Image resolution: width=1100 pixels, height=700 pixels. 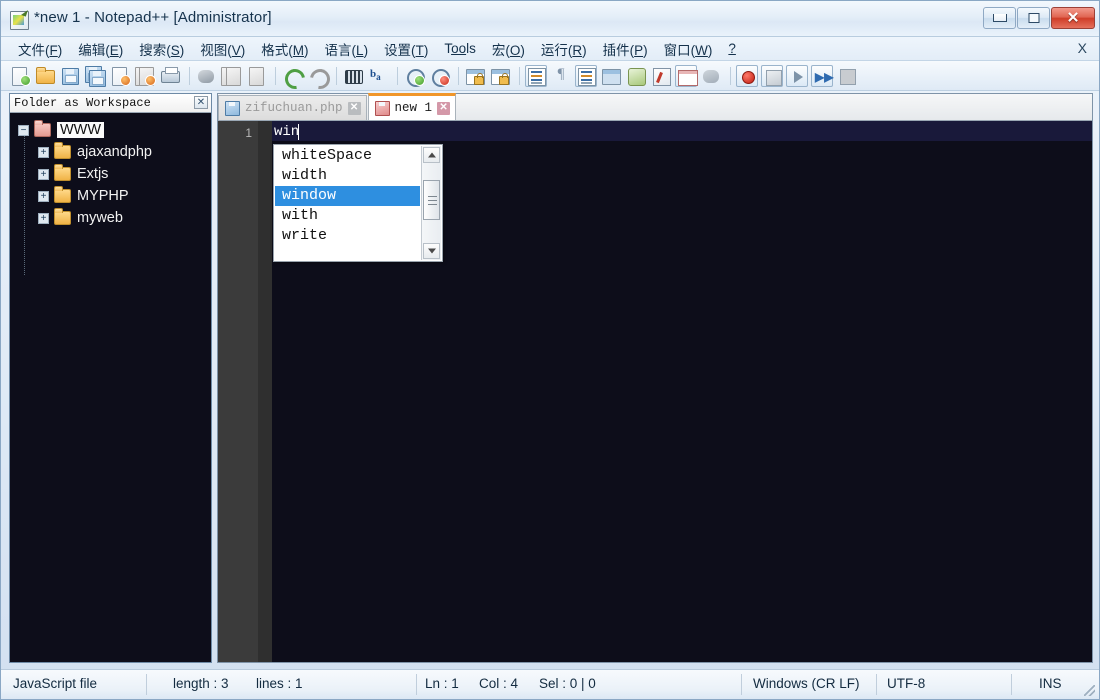 I want to click on show-all-chars-icon: ¶, so click(x=561, y=76).